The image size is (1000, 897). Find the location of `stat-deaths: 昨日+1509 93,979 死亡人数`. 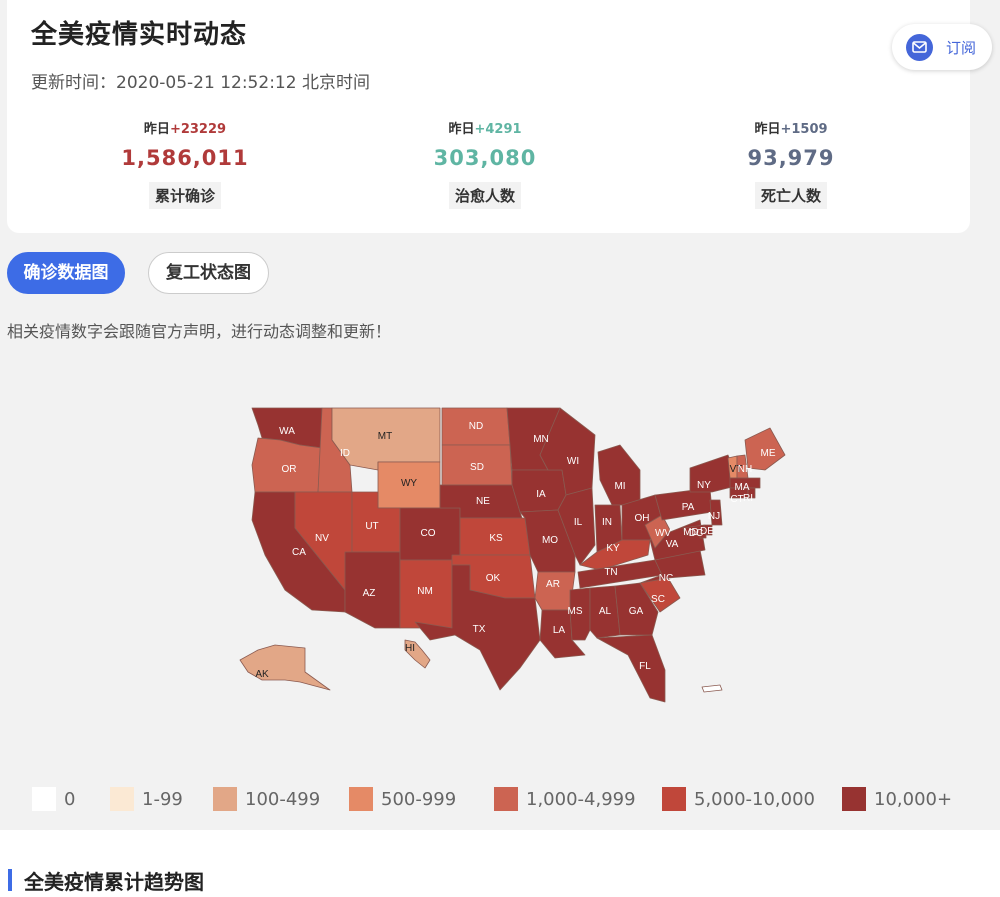

stat-deaths: 昨日+1509 93,979 死亡人数 is located at coordinates (791, 163).